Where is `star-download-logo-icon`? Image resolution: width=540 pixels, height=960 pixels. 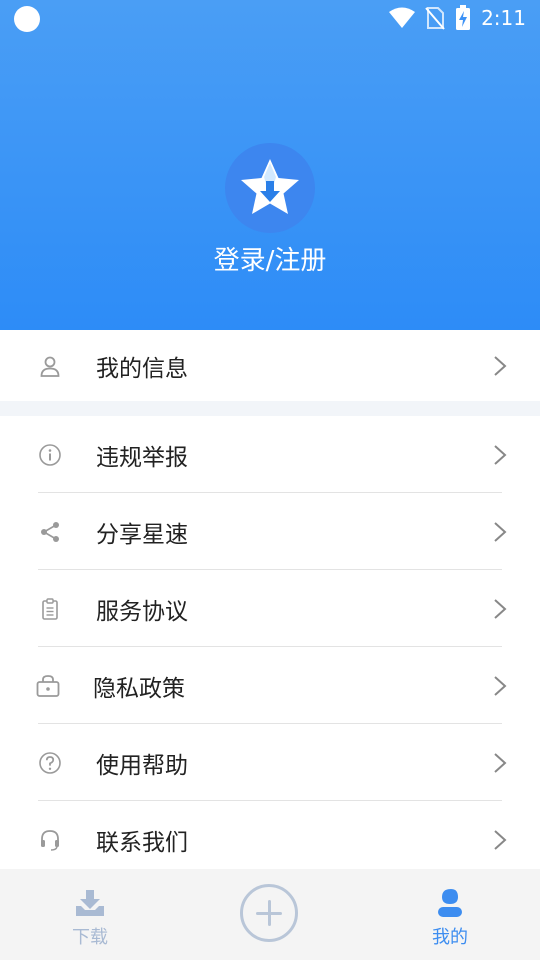 star-download-logo-icon is located at coordinates (270, 186).